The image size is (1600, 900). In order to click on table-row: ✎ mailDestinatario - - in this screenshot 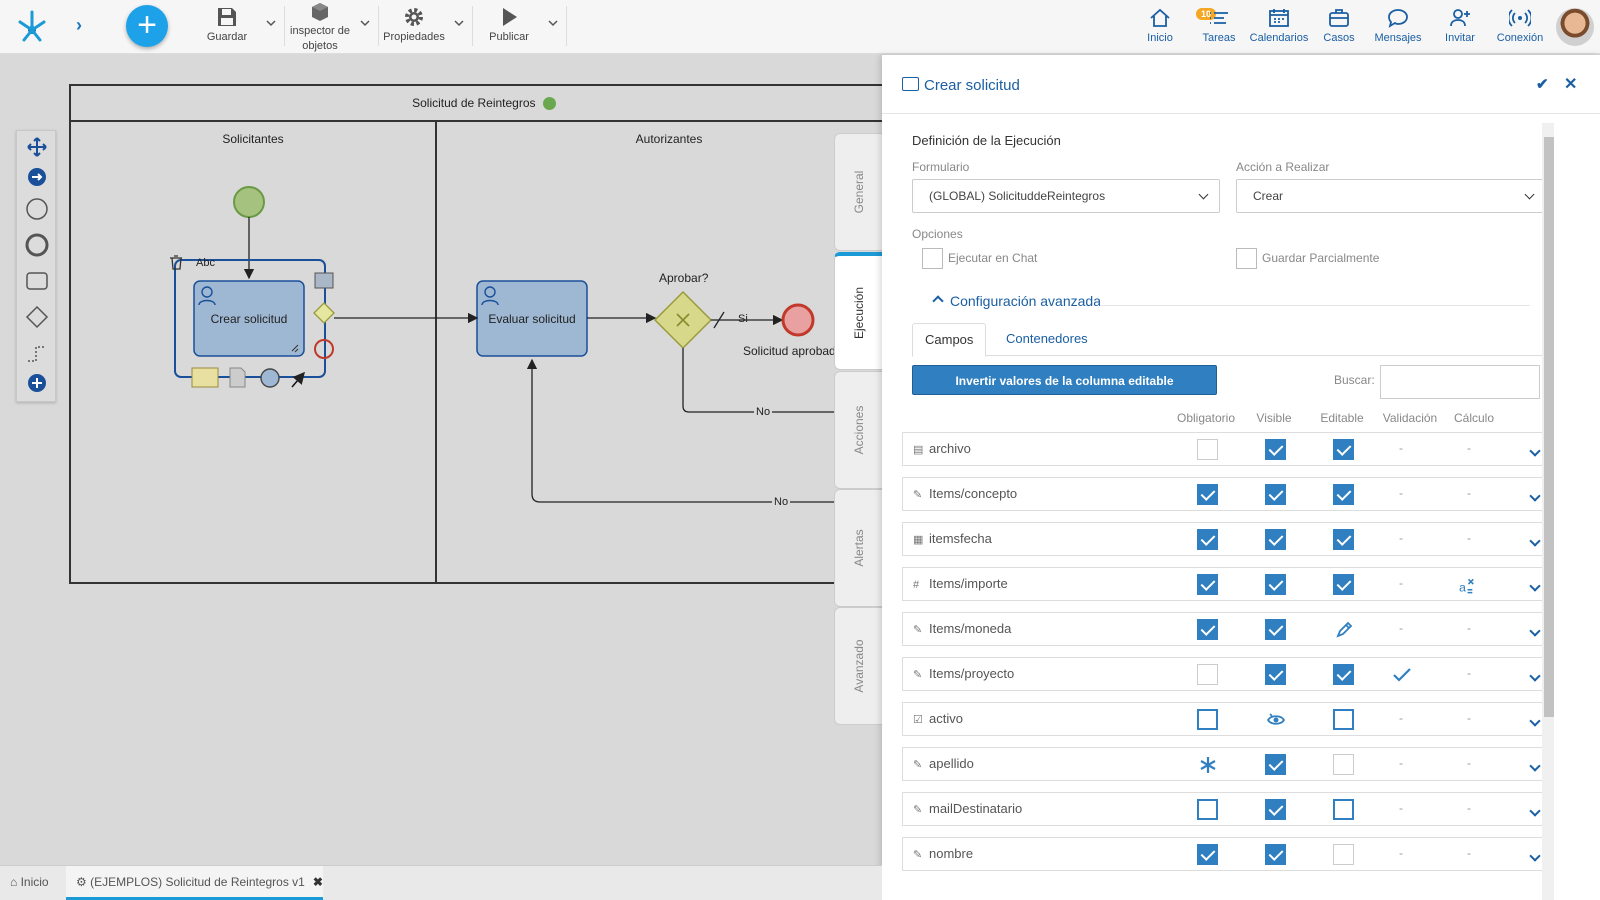, I will do `click(1226, 809)`.